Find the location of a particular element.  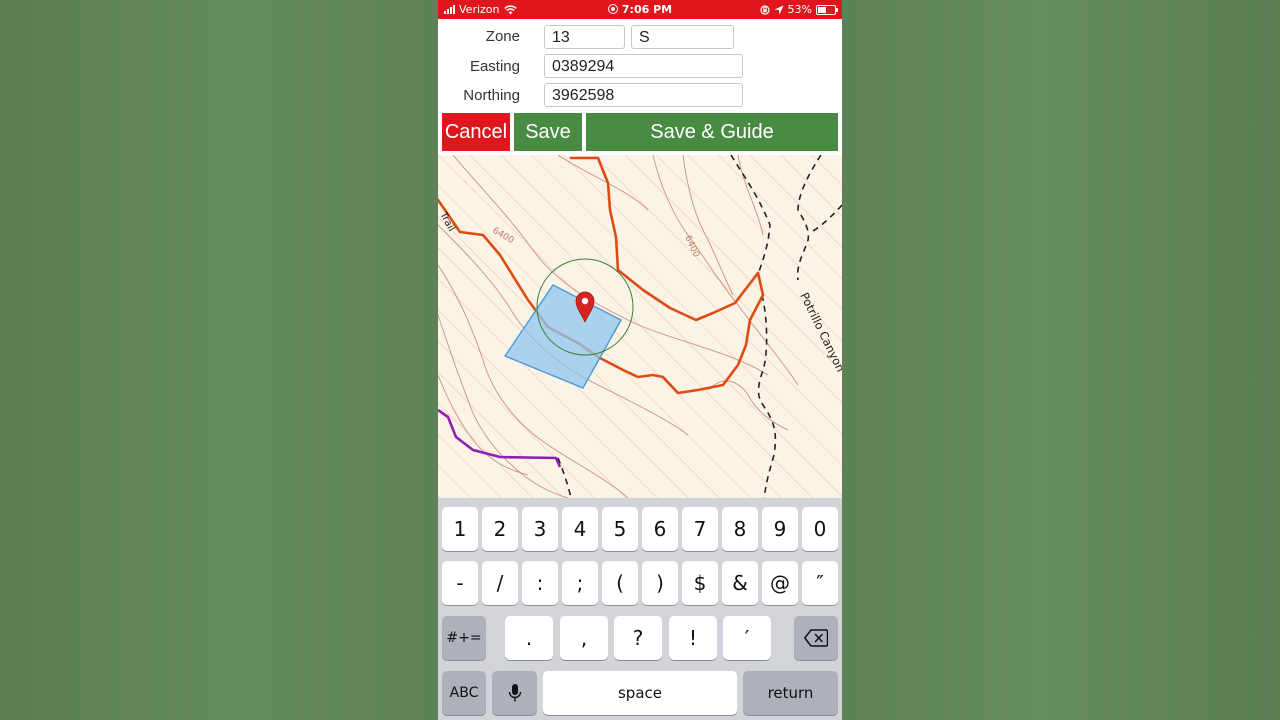

zone-number-input: 13 is located at coordinates (584, 37).